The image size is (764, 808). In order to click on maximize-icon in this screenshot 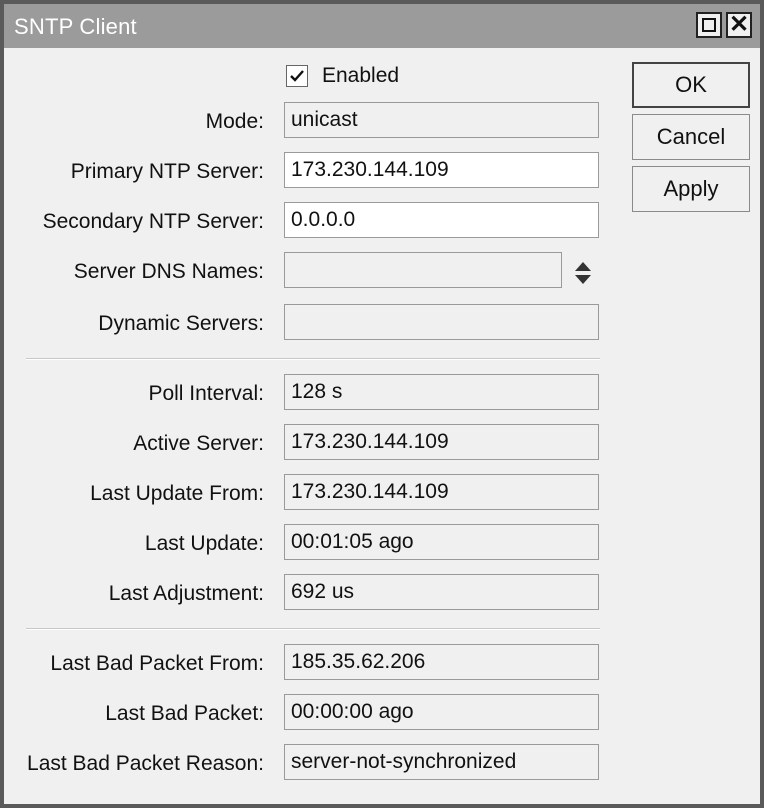, I will do `click(709, 25)`.